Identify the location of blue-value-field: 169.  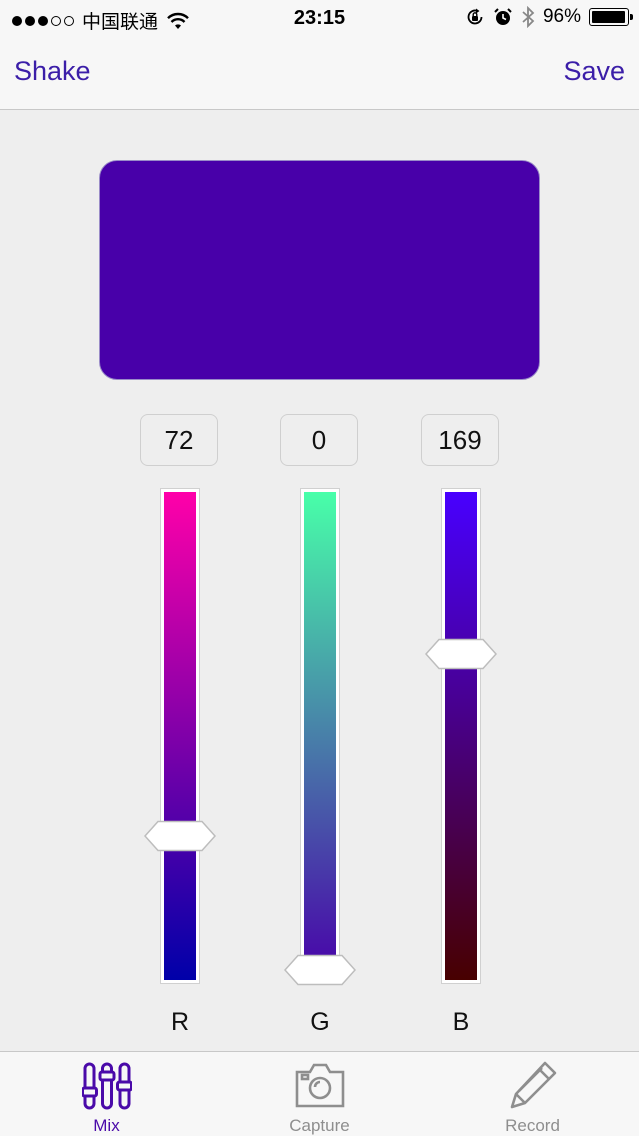
(460, 440).